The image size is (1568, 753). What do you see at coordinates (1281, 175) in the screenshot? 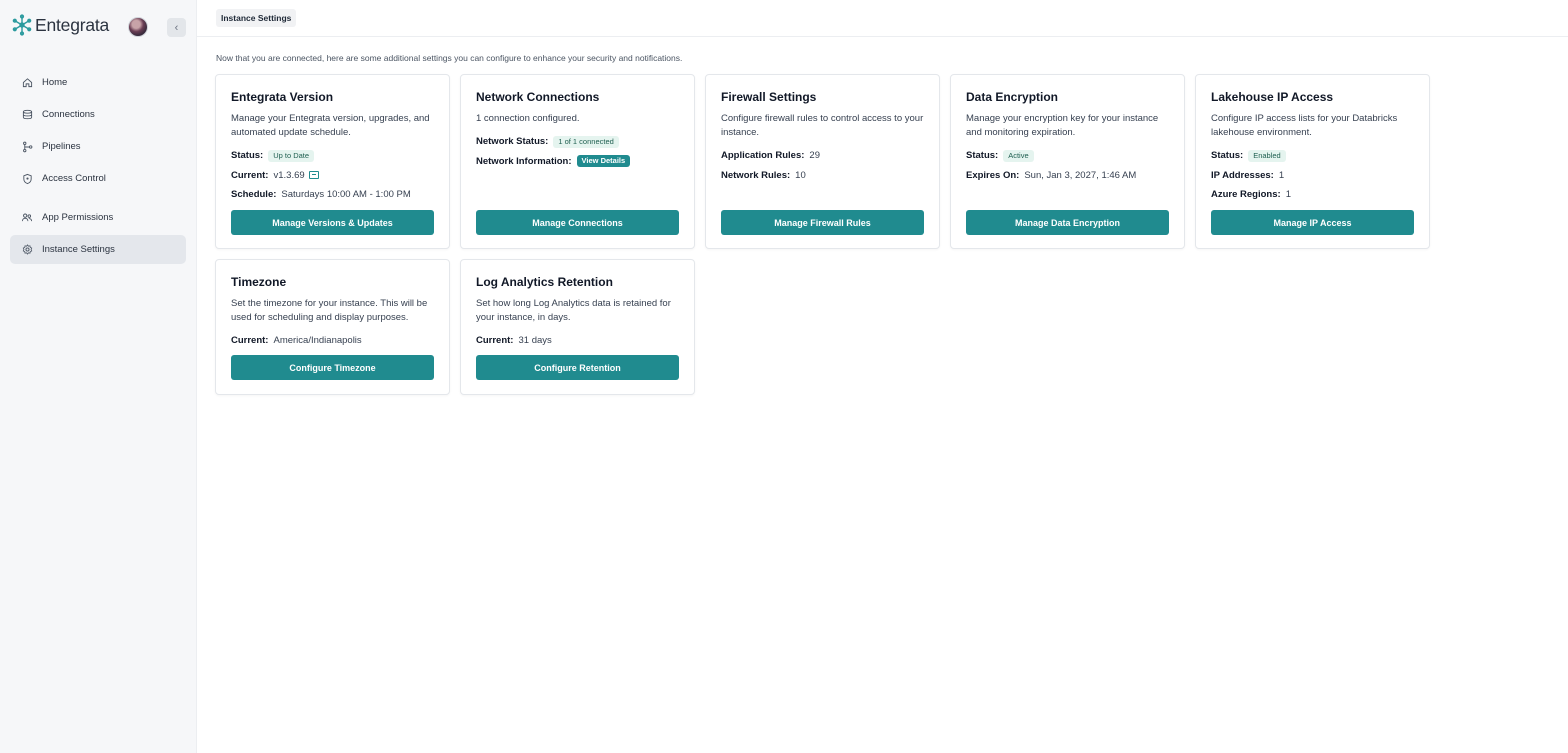
I see `ip-addresses-value: 1` at bounding box center [1281, 175].